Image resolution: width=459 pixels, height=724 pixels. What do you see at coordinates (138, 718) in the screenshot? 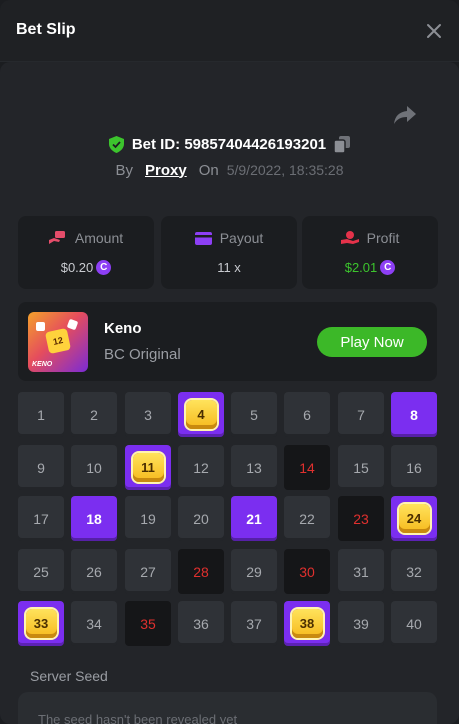
I see `server-seed-text: The seed hasn't been revealed yet` at bounding box center [138, 718].